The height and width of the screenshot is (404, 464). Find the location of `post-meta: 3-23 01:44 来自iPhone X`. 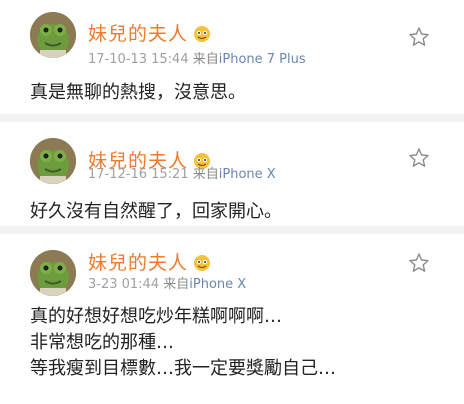

post-meta: 3-23 01:44 来自iPhone X is located at coordinates (167, 285).